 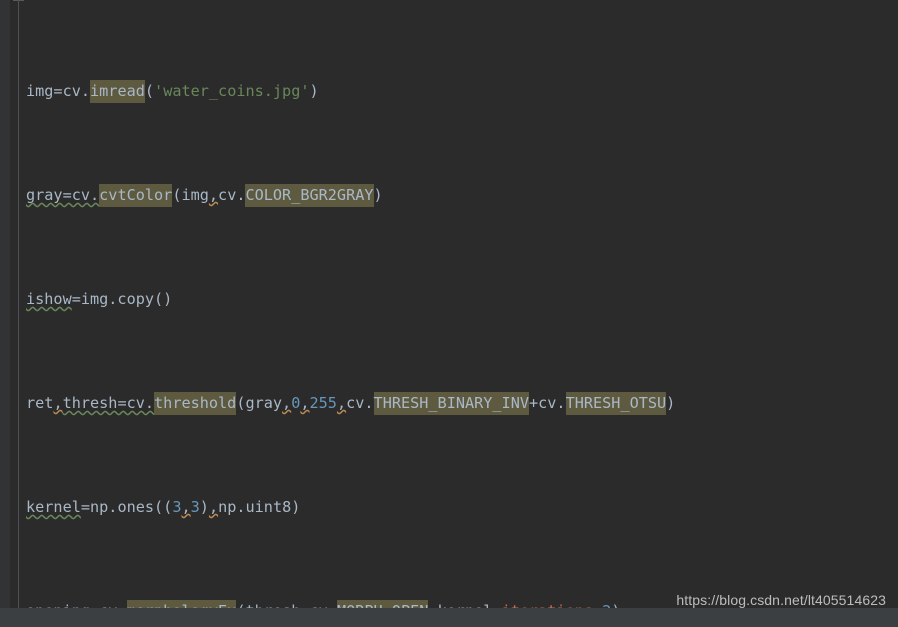 I want to click on token: +cv., so click(x=547, y=403).